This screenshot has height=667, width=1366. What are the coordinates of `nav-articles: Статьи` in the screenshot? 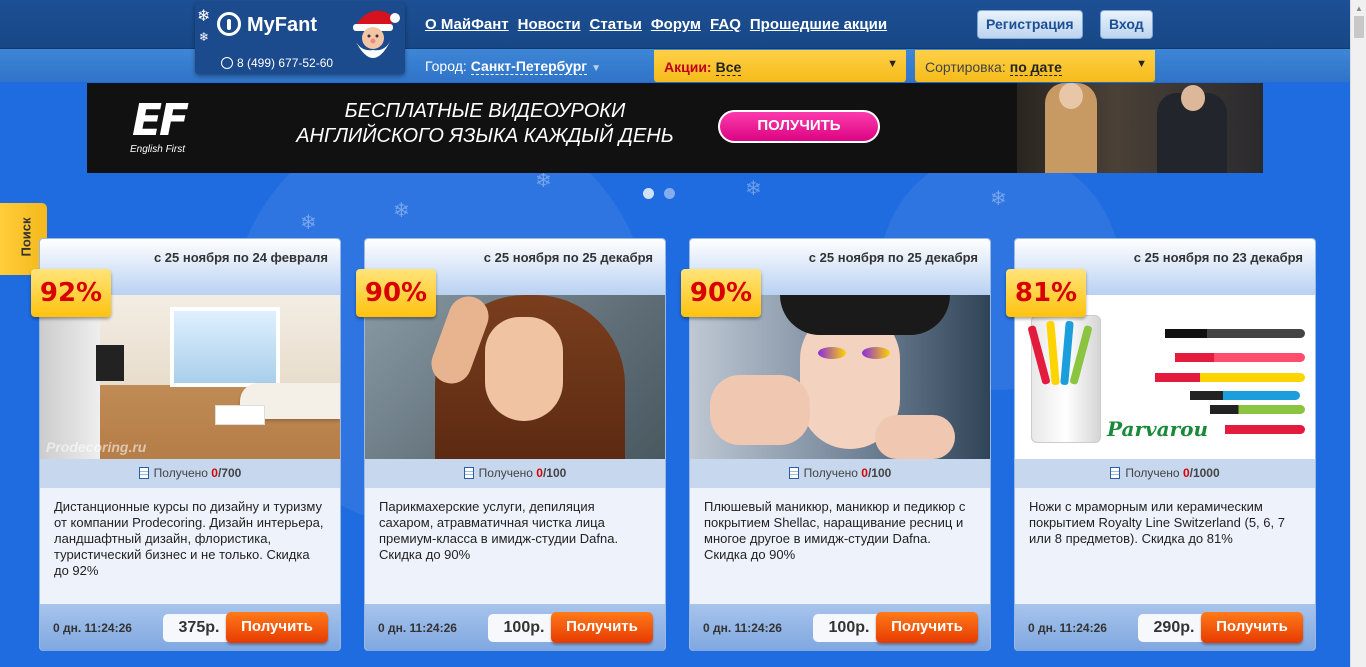 It's located at (616, 24).